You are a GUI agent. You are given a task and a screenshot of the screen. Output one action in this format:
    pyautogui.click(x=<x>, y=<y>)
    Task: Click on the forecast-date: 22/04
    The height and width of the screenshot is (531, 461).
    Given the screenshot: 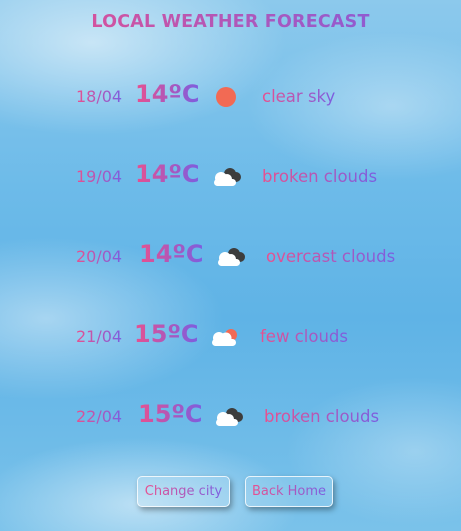 What is the action you would take?
    pyautogui.click(x=99, y=416)
    